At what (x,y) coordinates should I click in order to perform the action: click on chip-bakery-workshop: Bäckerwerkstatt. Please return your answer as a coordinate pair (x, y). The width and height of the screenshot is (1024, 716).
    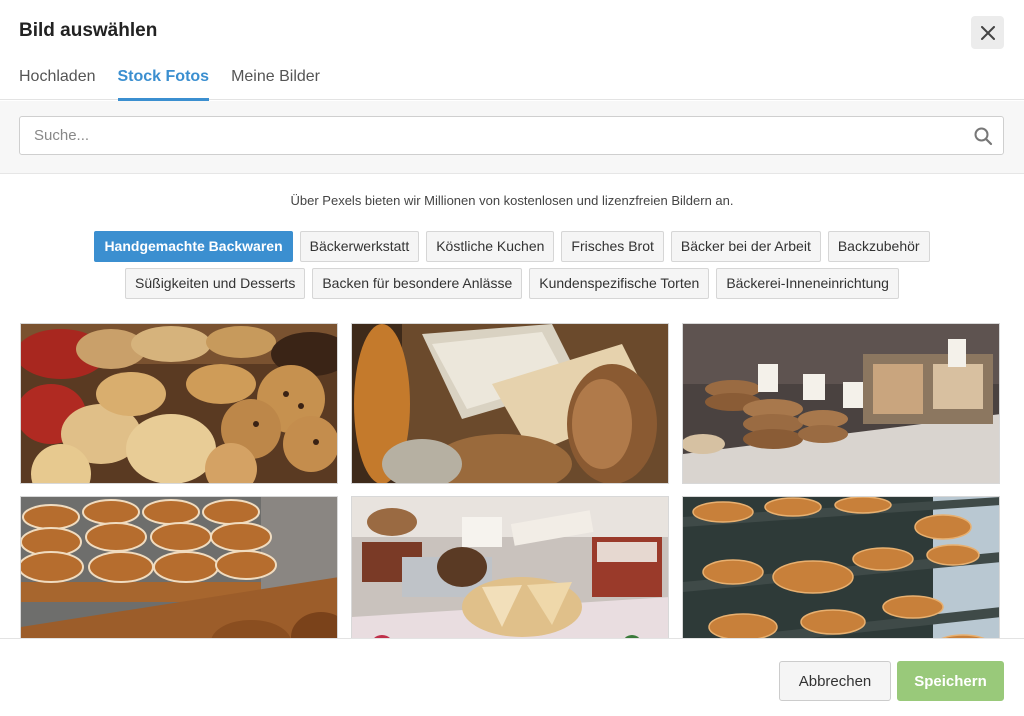
    Looking at the image, I should click on (359, 246).